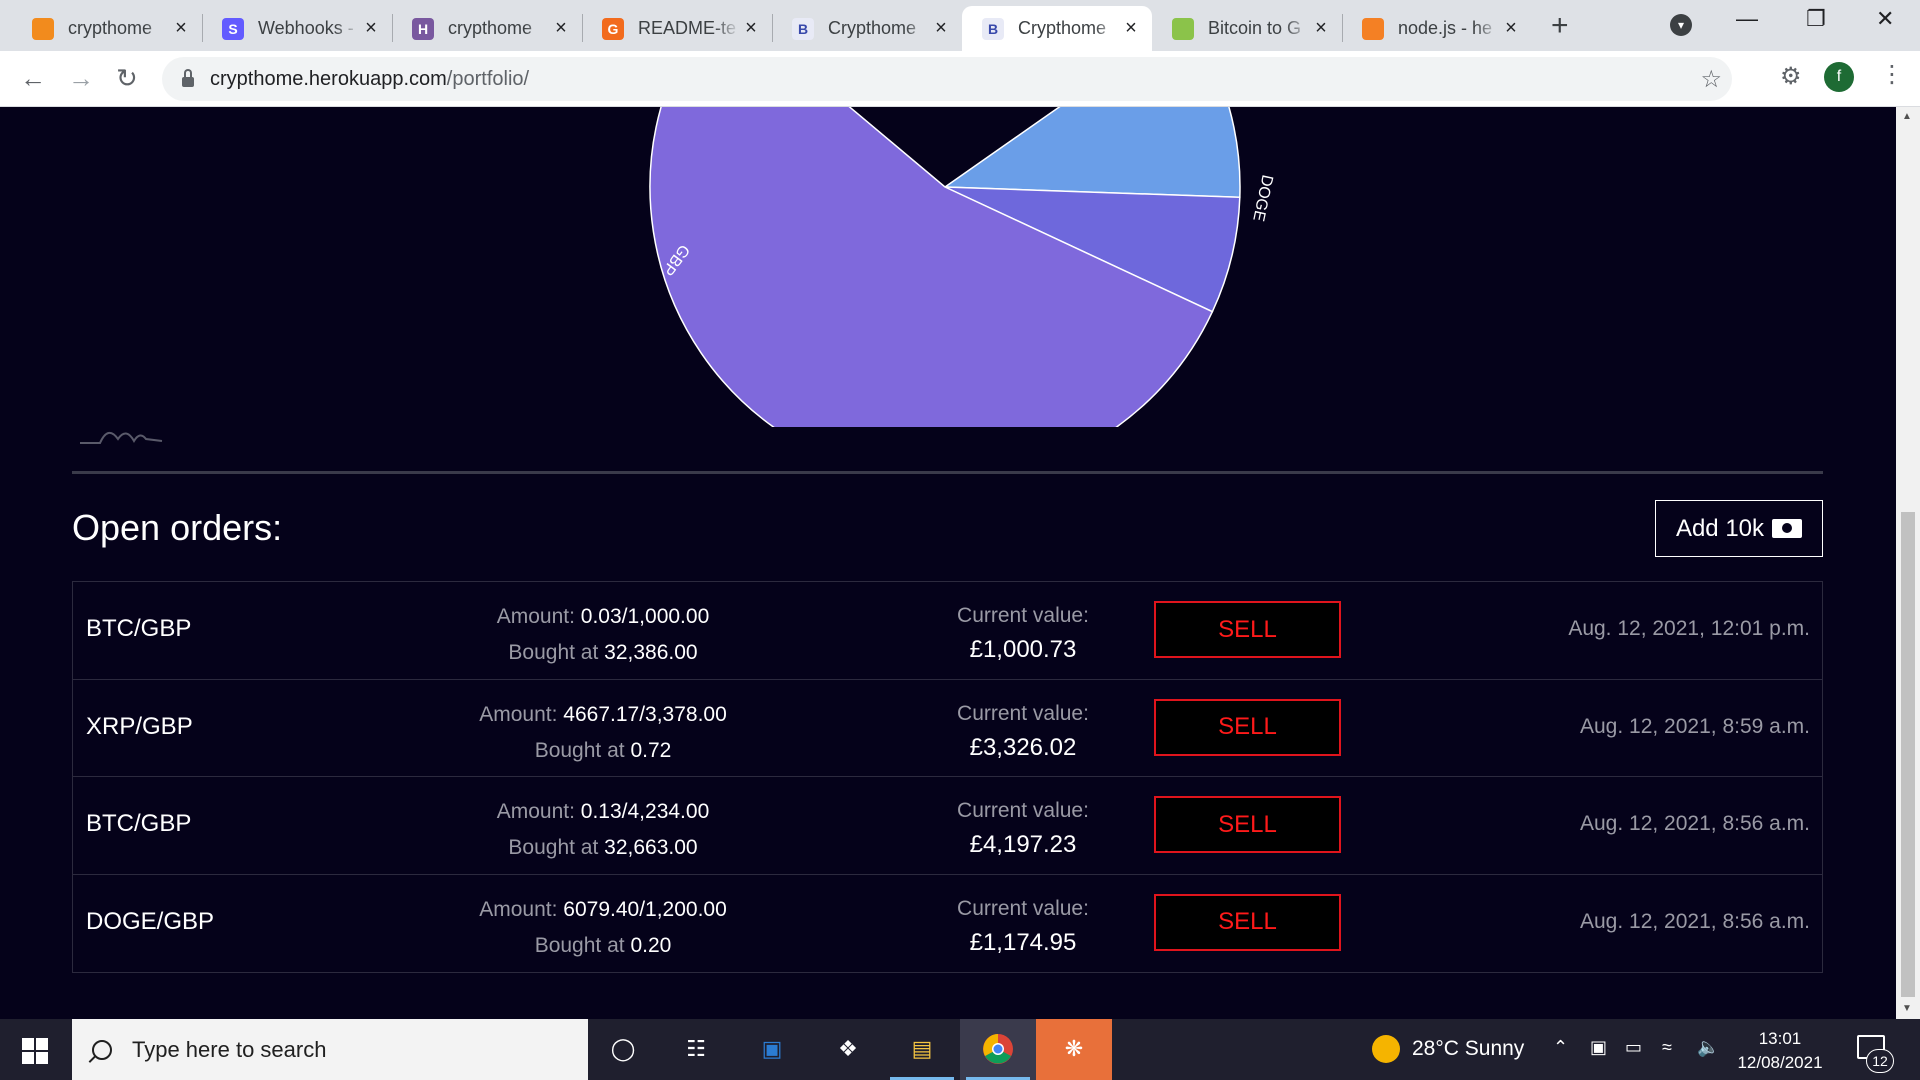  What do you see at coordinates (1711, 79) in the screenshot?
I see `bookmark-star-icon: ☆` at bounding box center [1711, 79].